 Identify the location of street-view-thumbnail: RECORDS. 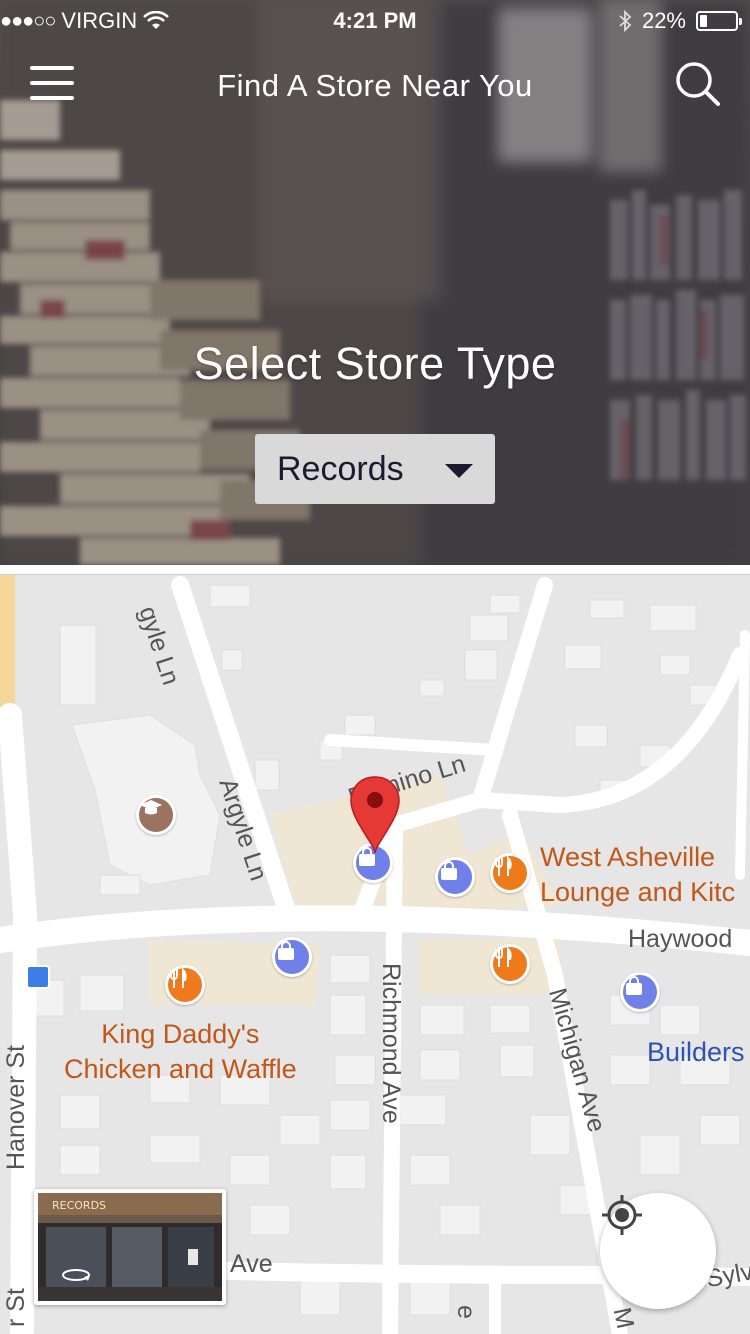
(130, 1247).